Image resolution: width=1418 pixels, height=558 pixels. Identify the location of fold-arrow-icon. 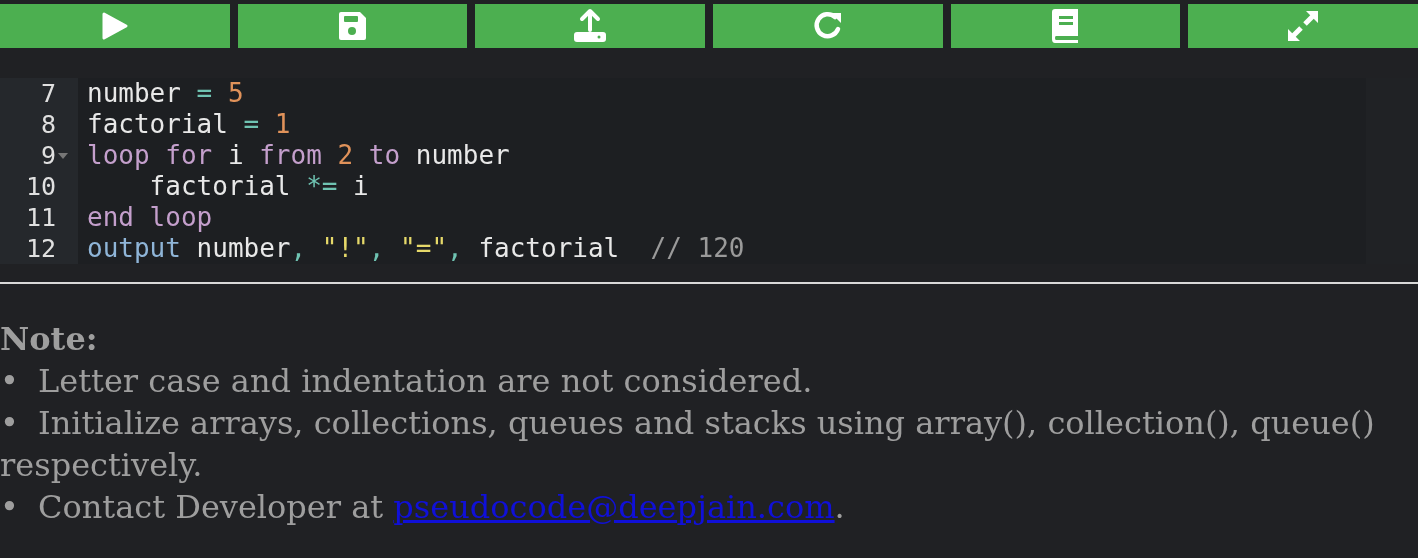
(63, 155).